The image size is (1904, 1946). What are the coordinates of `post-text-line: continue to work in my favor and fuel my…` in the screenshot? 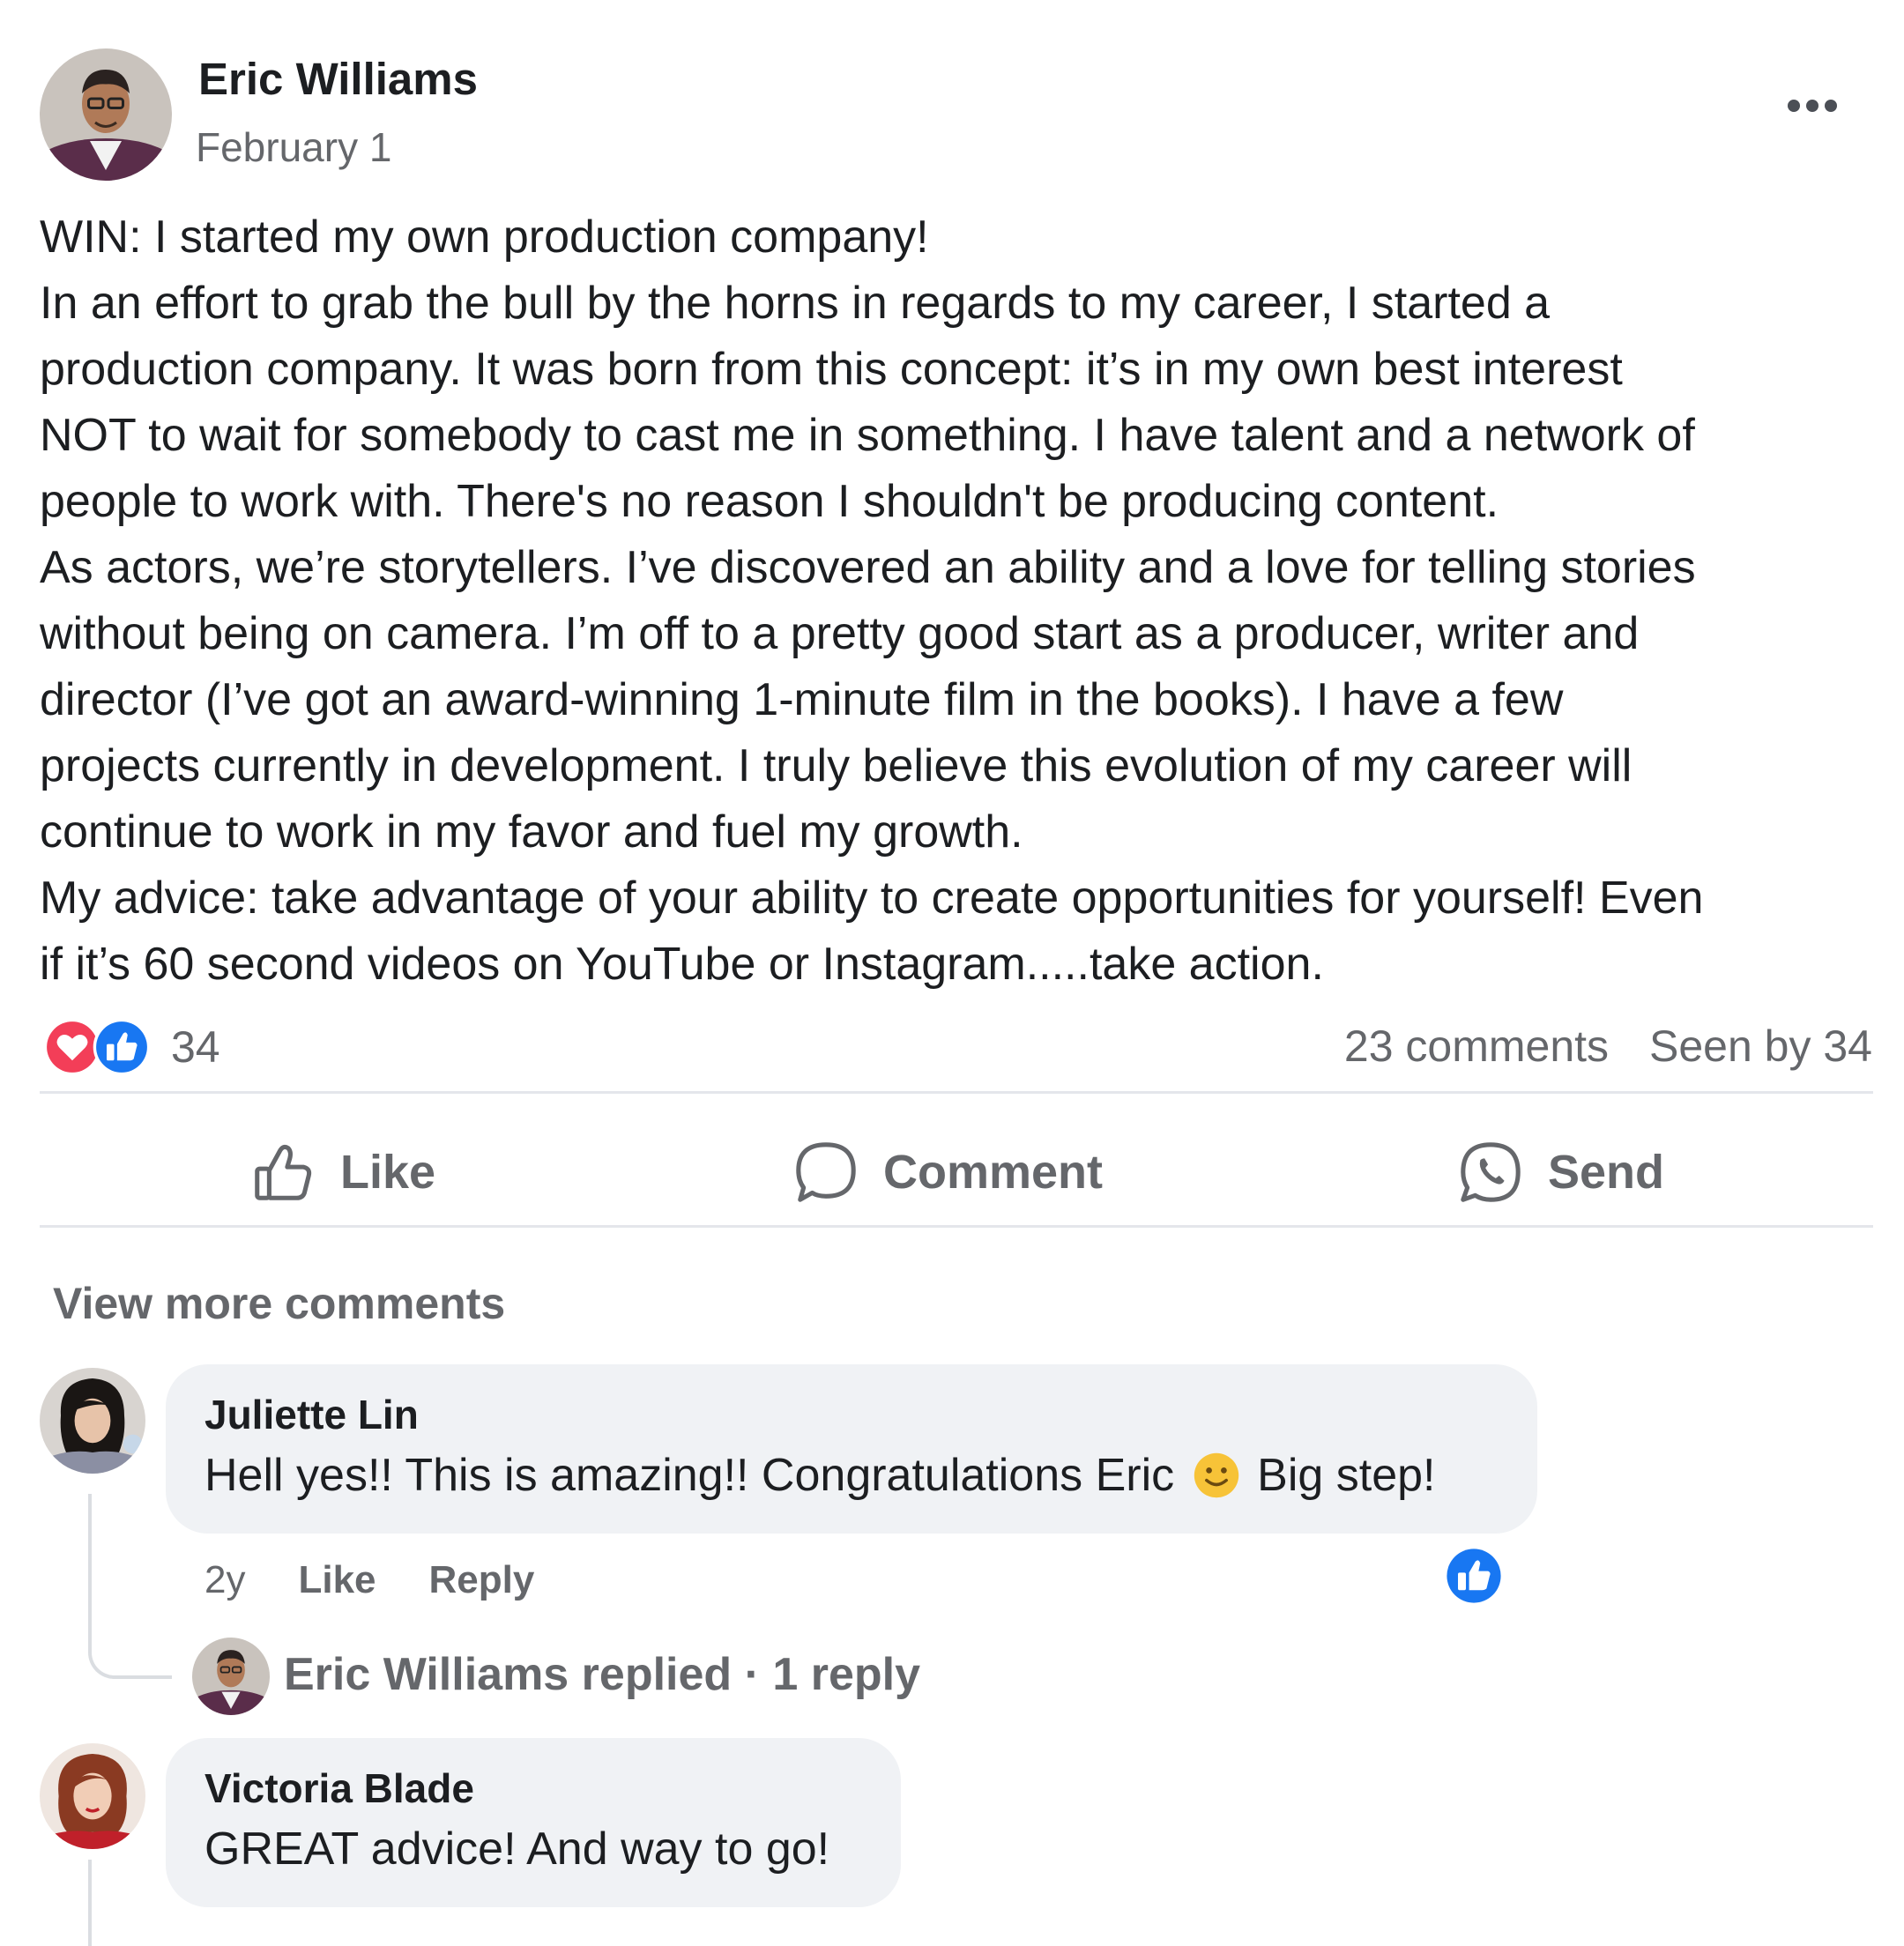 It's located at (531, 832).